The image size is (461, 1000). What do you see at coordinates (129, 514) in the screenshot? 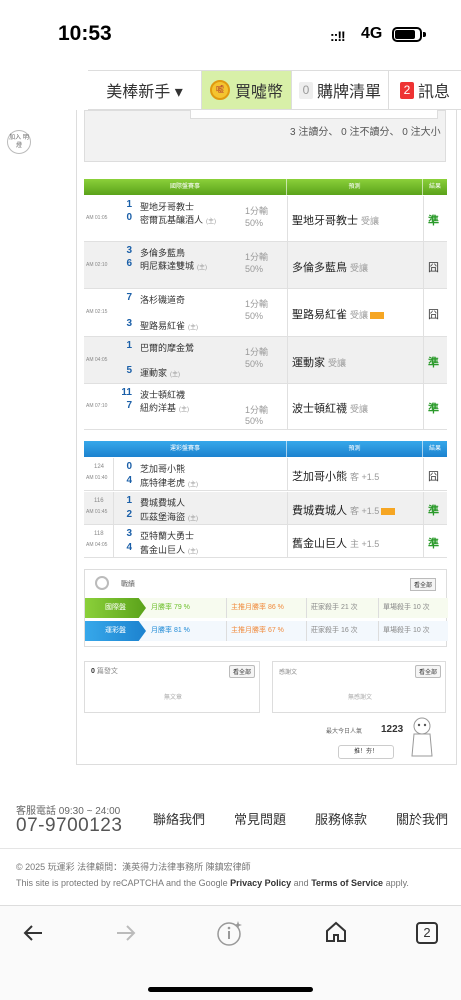
I see `sport-row-score2: 2` at bounding box center [129, 514].